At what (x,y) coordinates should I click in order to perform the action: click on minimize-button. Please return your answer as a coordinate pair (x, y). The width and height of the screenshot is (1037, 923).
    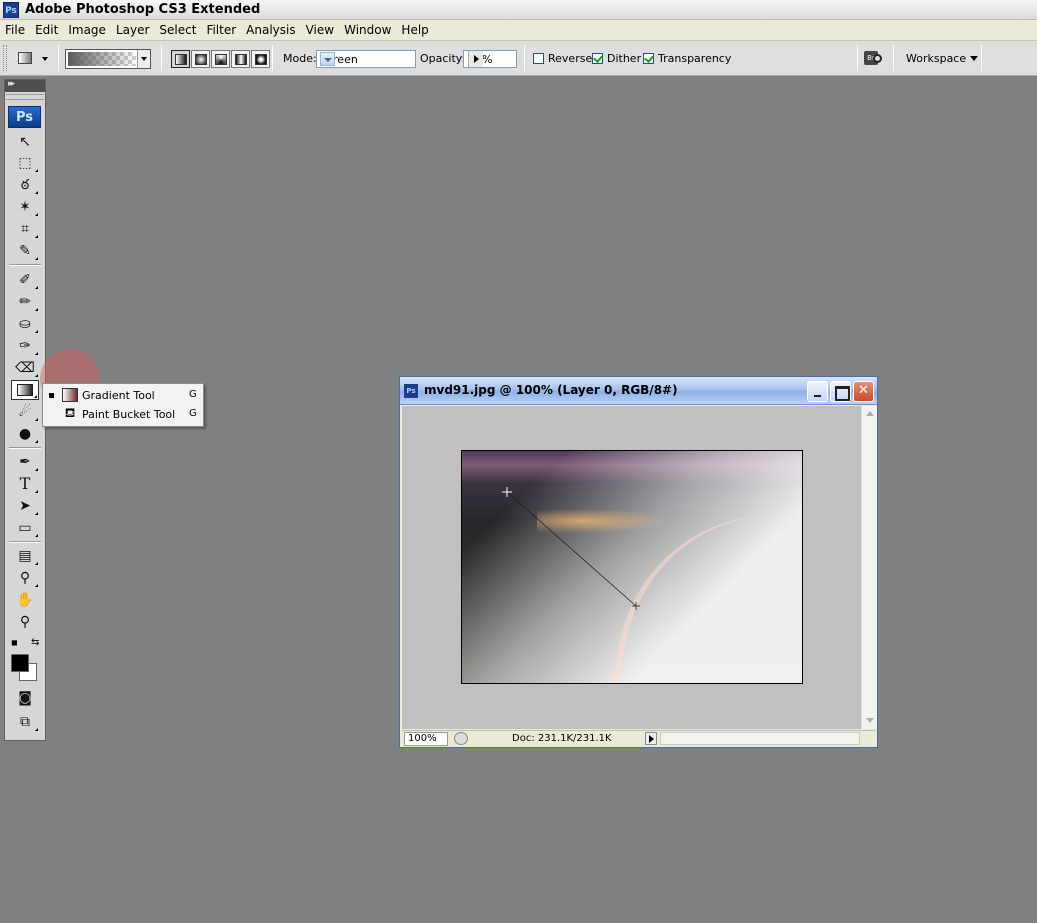
    Looking at the image, I should click on (817, 391).